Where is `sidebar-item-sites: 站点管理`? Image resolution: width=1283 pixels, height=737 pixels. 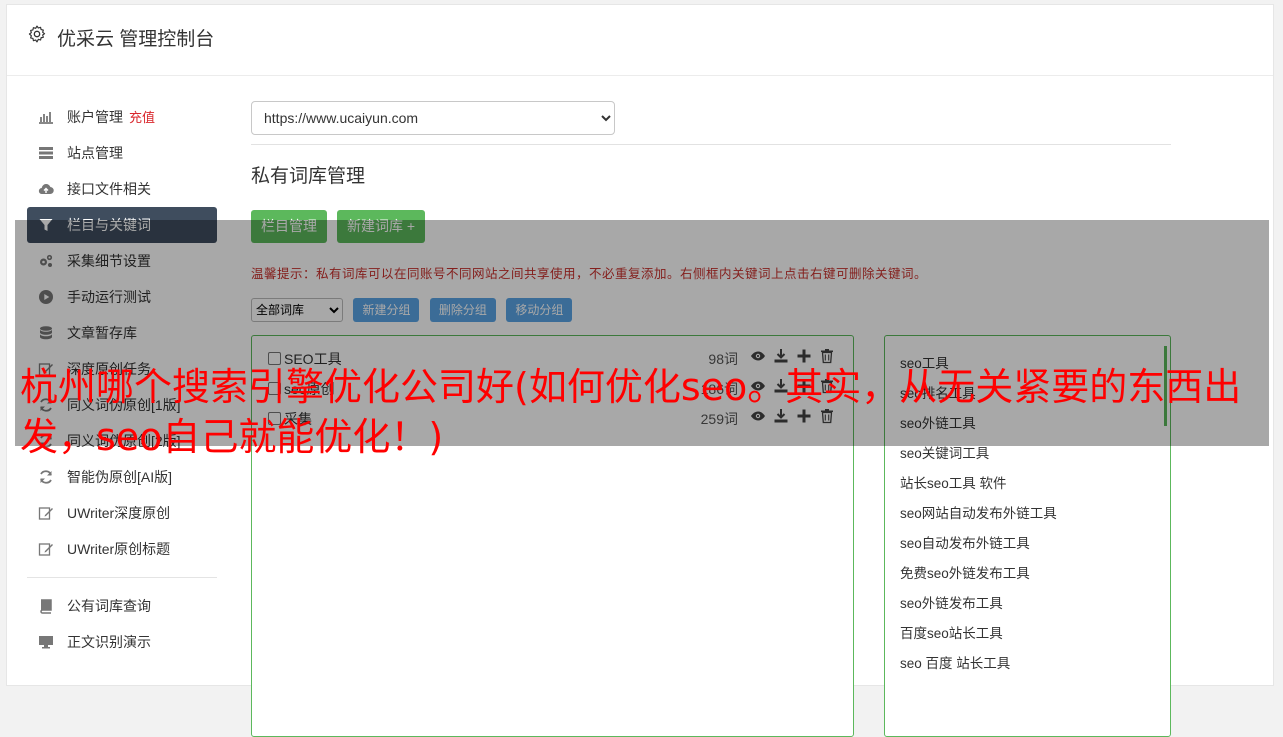
sidebar-item-sites: 站点管理 is located at coordinates (122, 153).